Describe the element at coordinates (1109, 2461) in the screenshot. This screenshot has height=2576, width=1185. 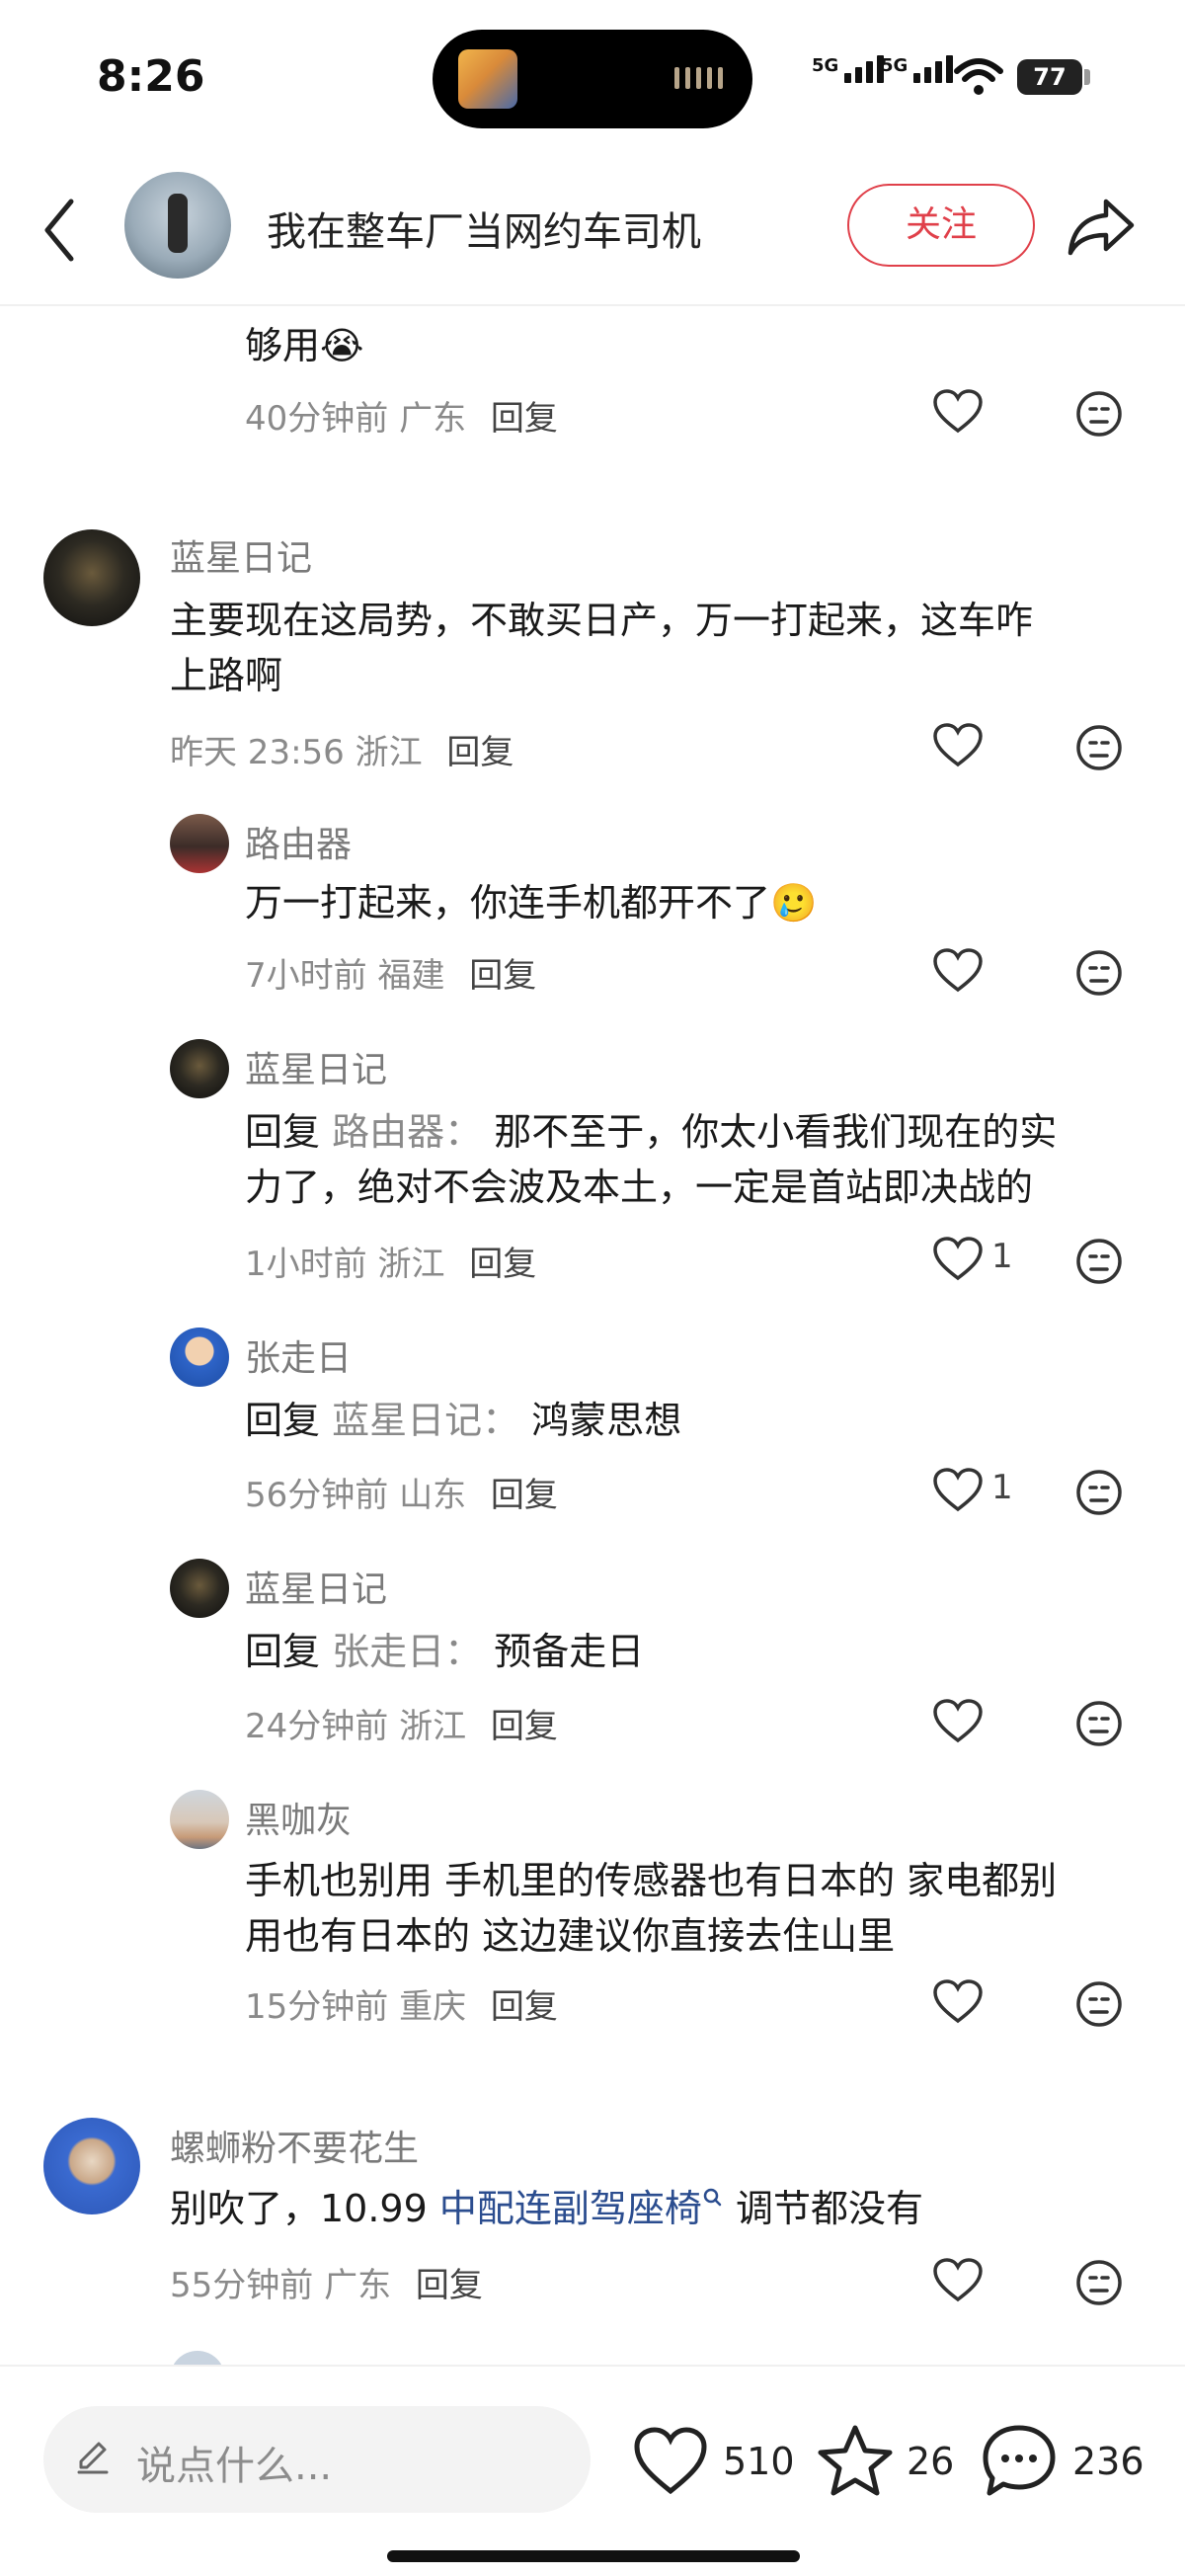
I see `comment-count: 236` at that location.